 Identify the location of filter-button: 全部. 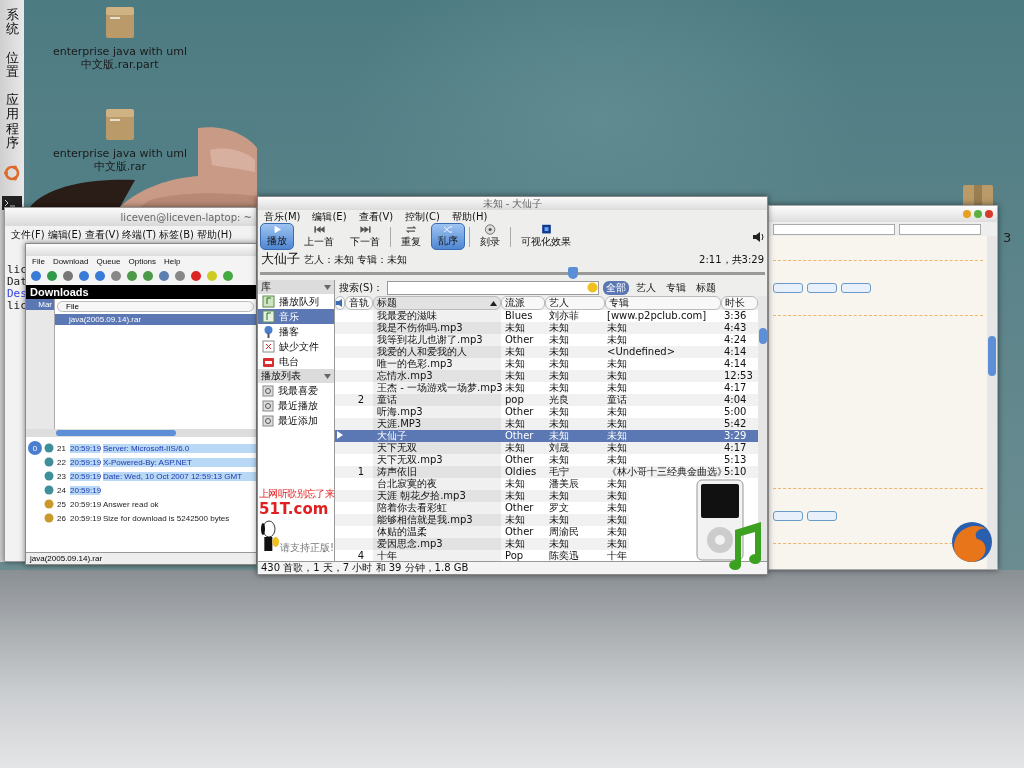
(616, 288).